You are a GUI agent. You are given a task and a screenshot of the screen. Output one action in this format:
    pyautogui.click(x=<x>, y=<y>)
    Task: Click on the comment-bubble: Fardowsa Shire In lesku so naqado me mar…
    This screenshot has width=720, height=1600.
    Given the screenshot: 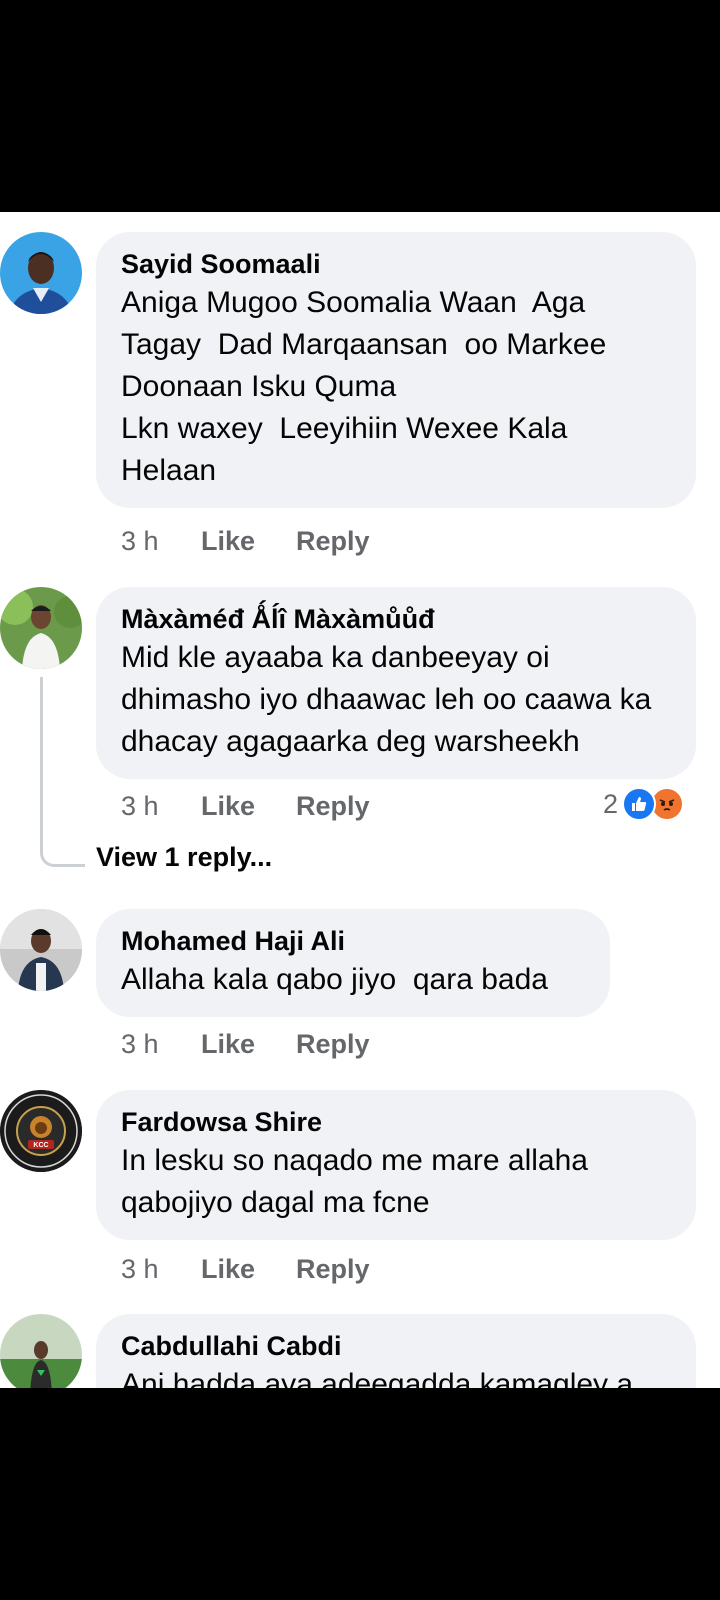 What is the action you would take?
    pyautogui.click(x=396, y=1165)
    